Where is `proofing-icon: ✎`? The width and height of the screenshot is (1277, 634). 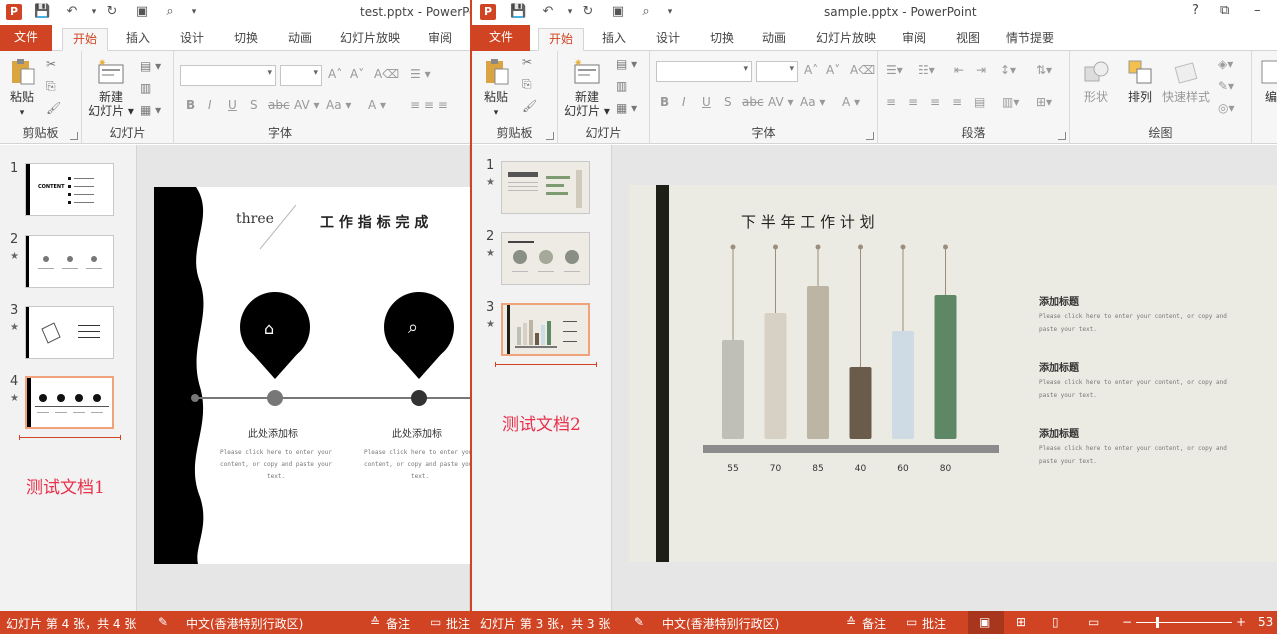
proofing-icon: ✎ is located at coordinates (639, 622).